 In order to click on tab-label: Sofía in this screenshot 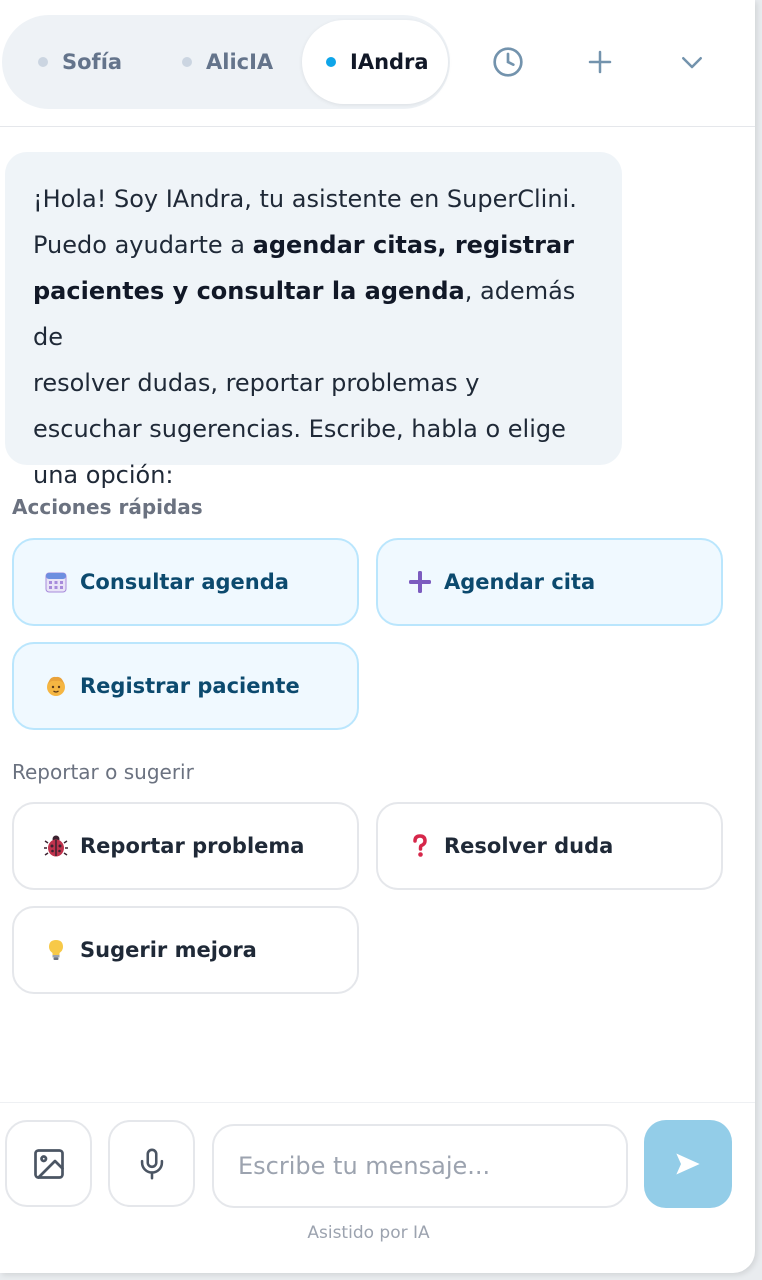, I will do `click(92, 62)`.